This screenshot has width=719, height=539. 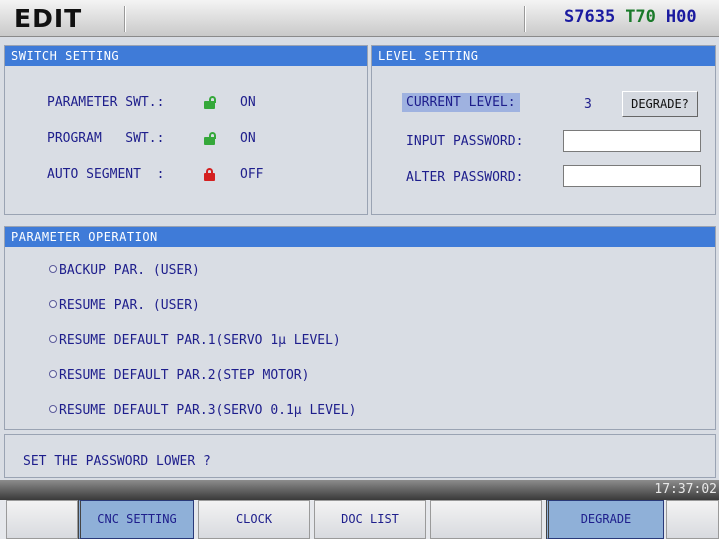 What do you see at coordinates (660, 104) in the screenshot?
I see `degrade-question-button: DEGRADE?` at bounding box center [660, 104].